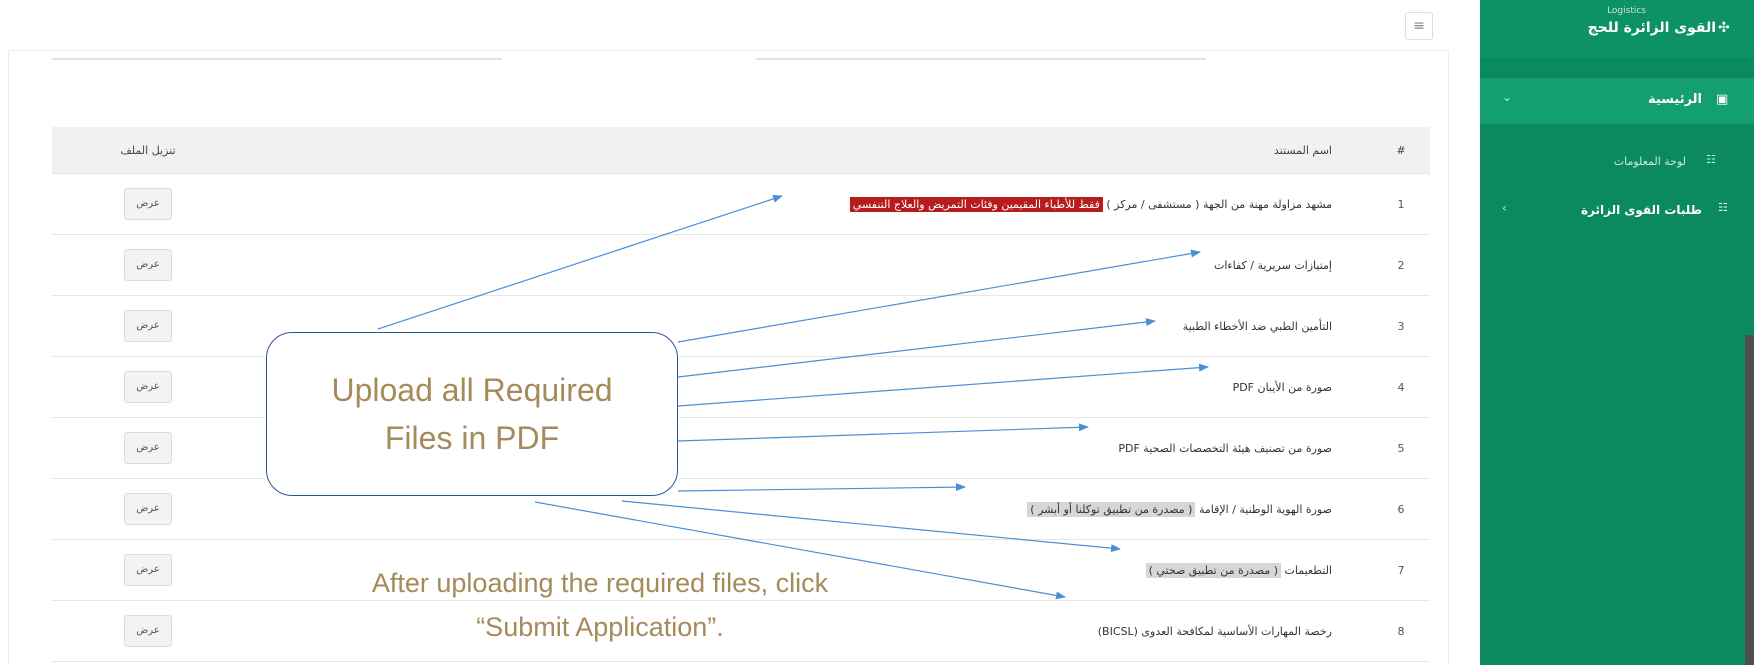  Describe the element at coordinates (472, 414) in the screenshot. I see `annotation-callout: Upload all Required Files in PDF` at that location.